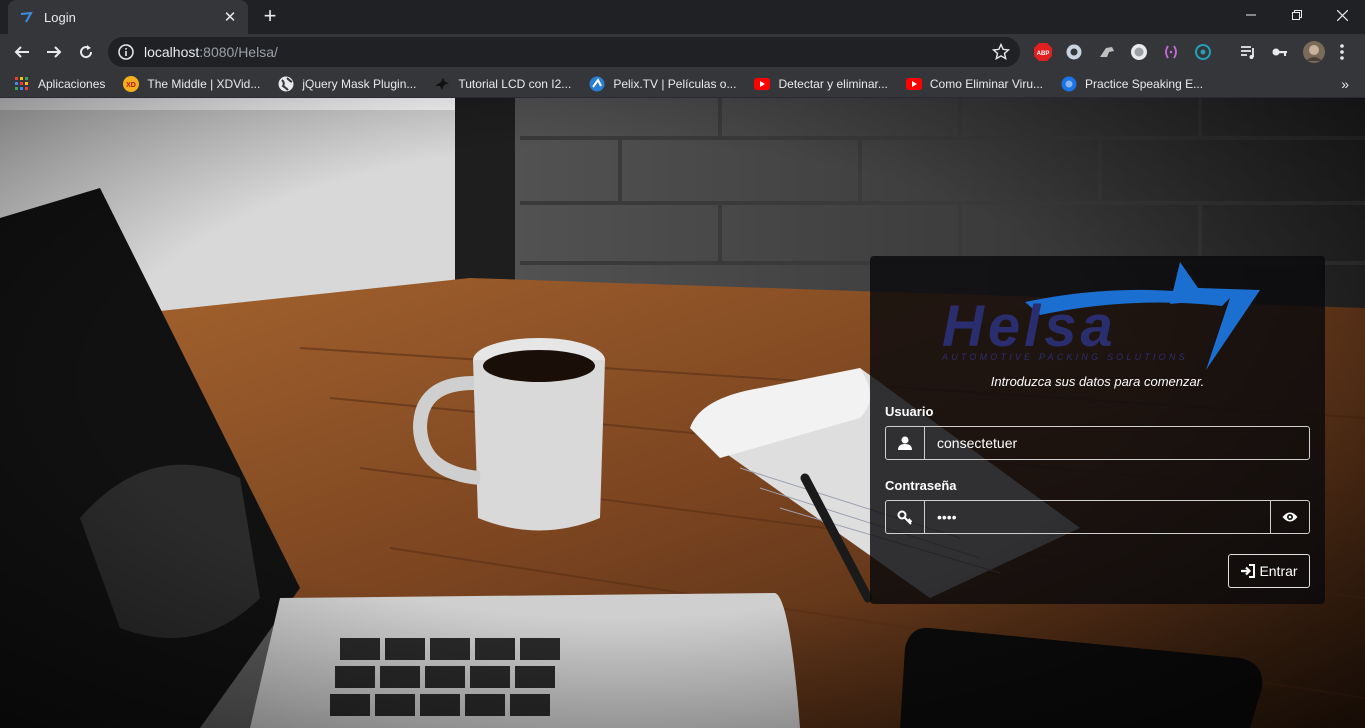 This screenshot has width=1365, height=728. What do you see at coordinates (1314, 52) in the screenshot?
I see `profile-avatar` at bounding box center [1314, 52].